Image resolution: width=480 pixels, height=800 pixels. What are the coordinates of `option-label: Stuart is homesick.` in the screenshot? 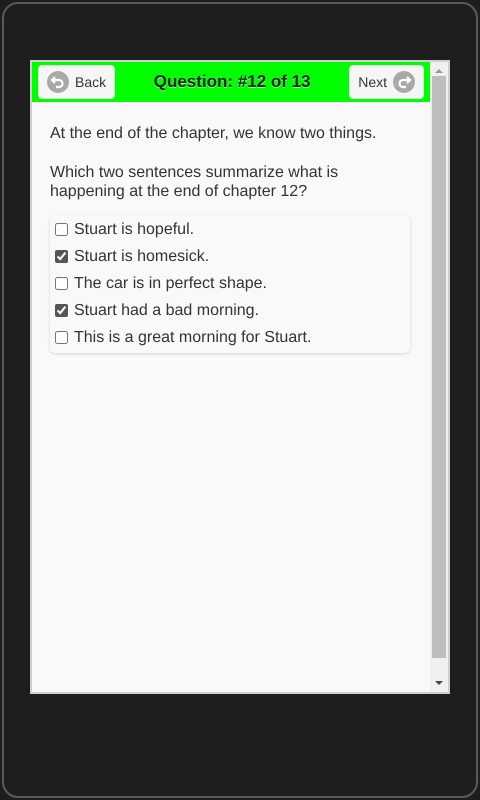 It's located at (142, 257).